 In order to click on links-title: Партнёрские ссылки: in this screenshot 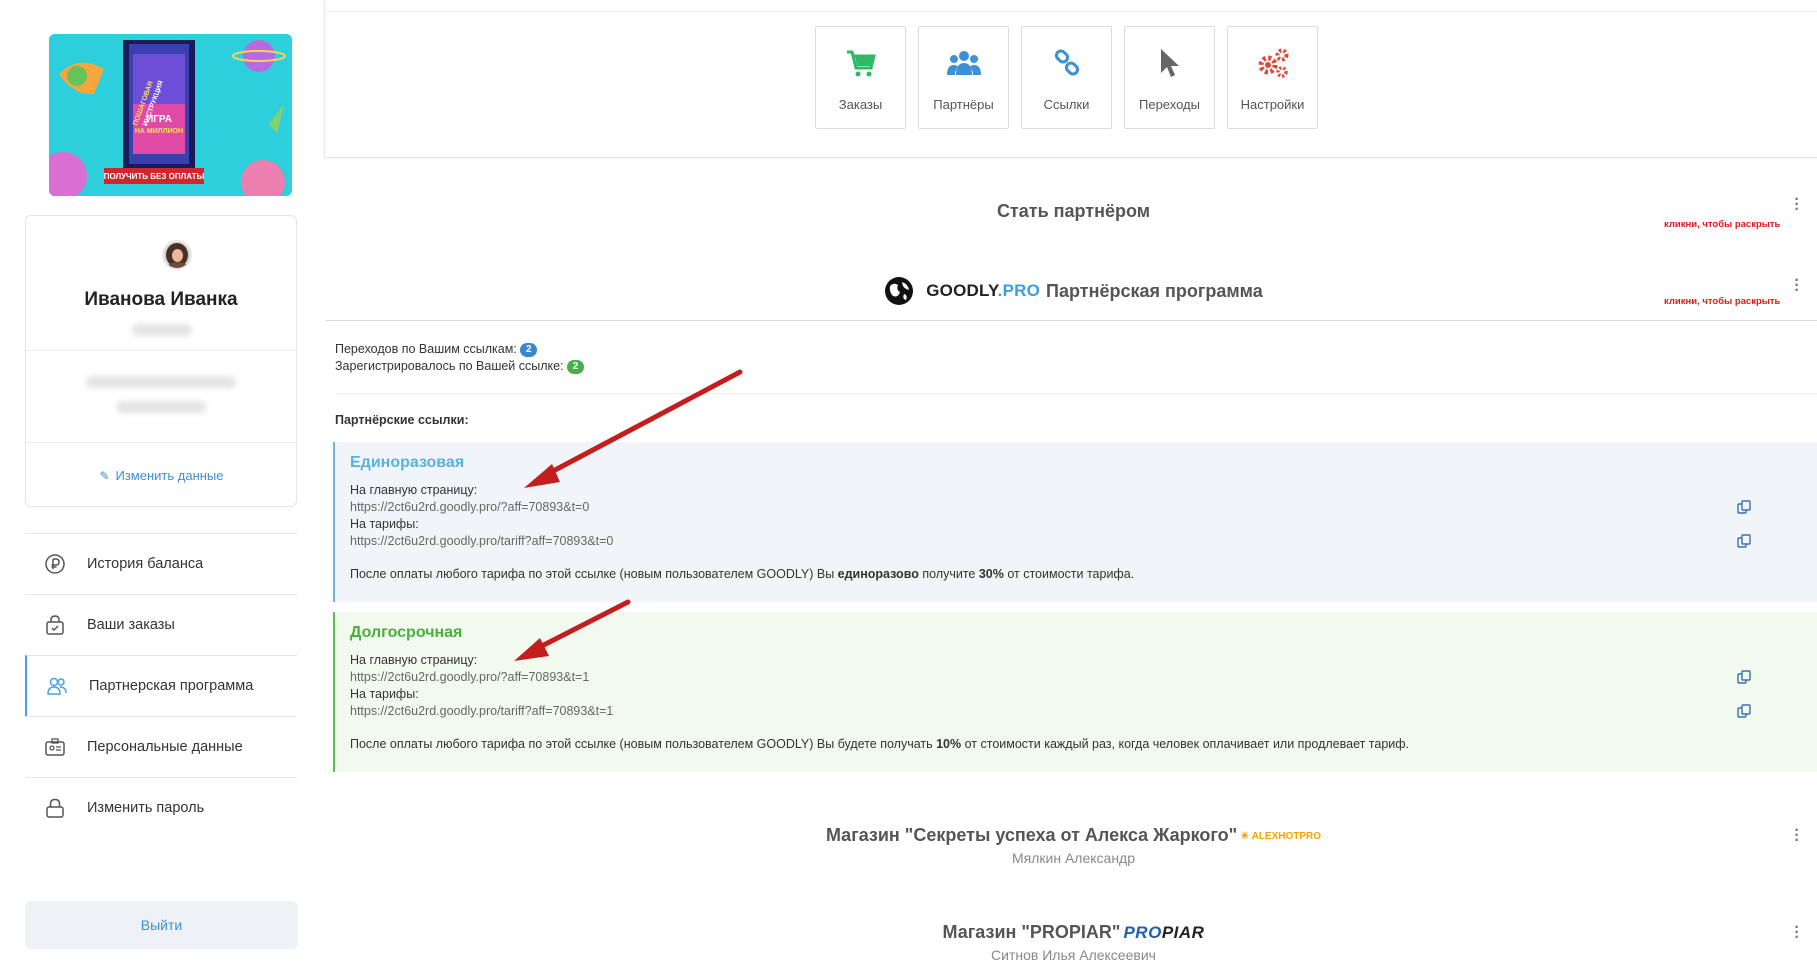, I will do `click(402, 420)`.